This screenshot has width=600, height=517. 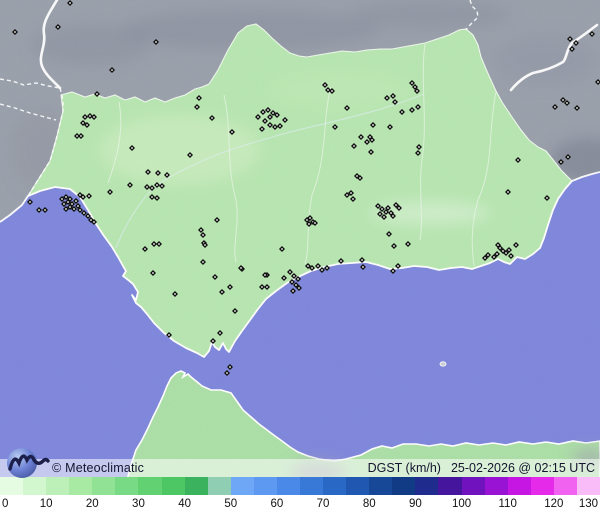 What do you see at coordinates (588, 504) in the screenshot?
I see `scale-tick-label: 130` at bounding box center [588, 504].